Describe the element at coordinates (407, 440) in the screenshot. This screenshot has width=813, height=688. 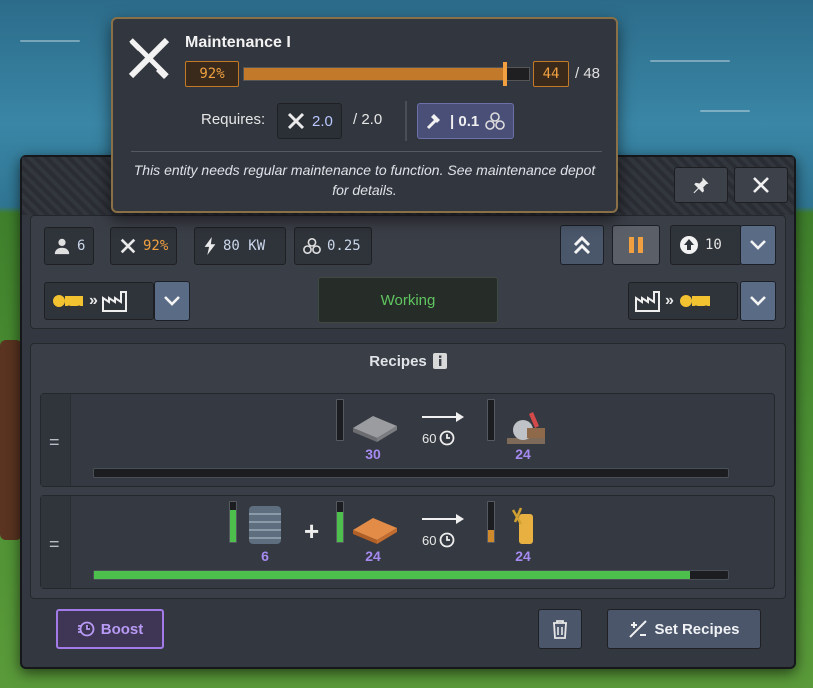
I see `recipe-row: = 30 60 24` at that location.